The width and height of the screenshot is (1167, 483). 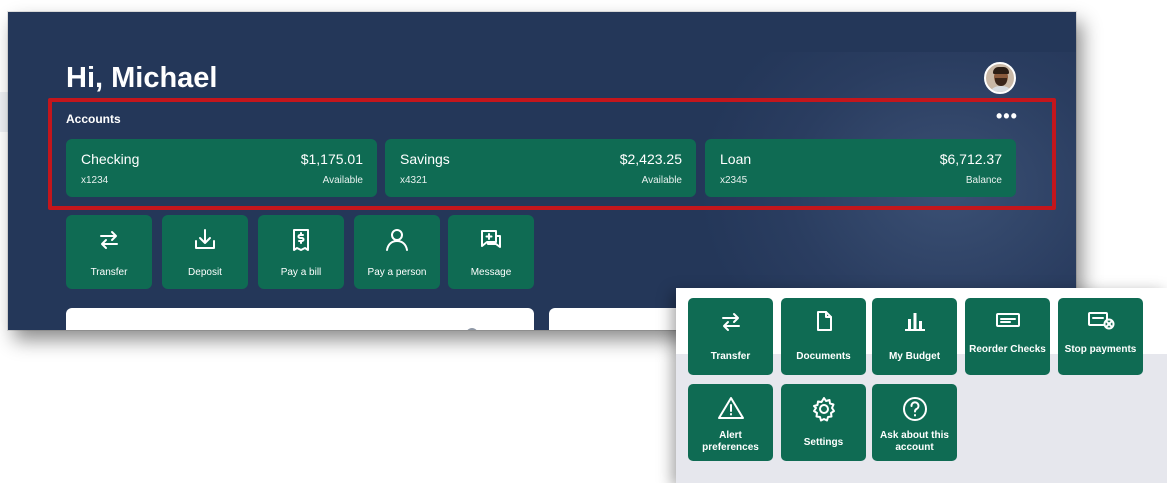 What do you see at coordinates (730, 422) in the screenshot?
I see `menu-alert-preferences-button: Alert preferences` at bounding box center [730, 422].